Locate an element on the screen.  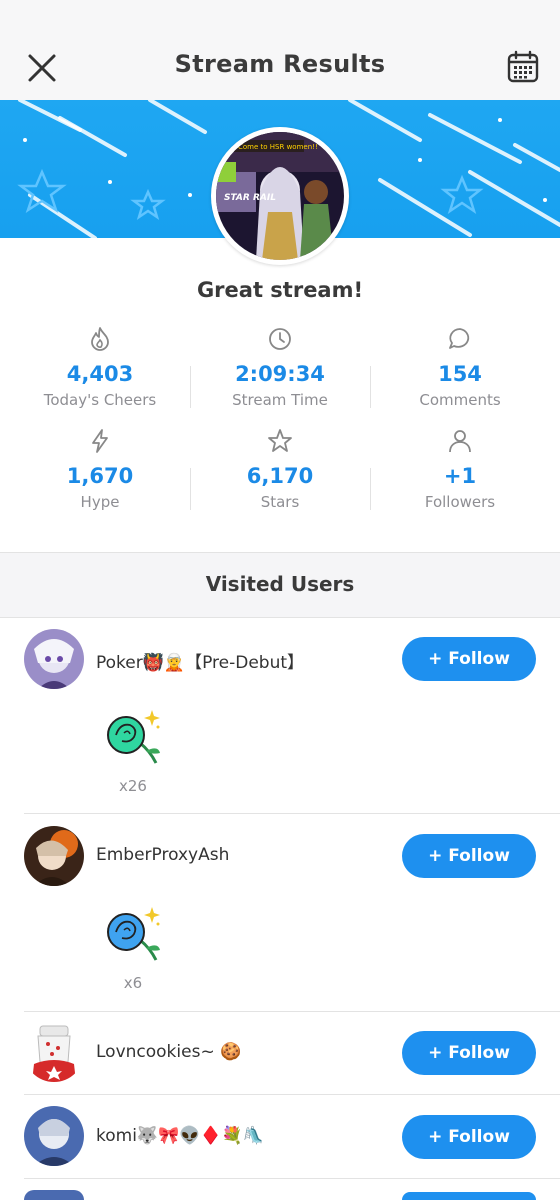
user-name: Poker👹🧝【Pre-Debut】 is located at coordinates (200, 660).